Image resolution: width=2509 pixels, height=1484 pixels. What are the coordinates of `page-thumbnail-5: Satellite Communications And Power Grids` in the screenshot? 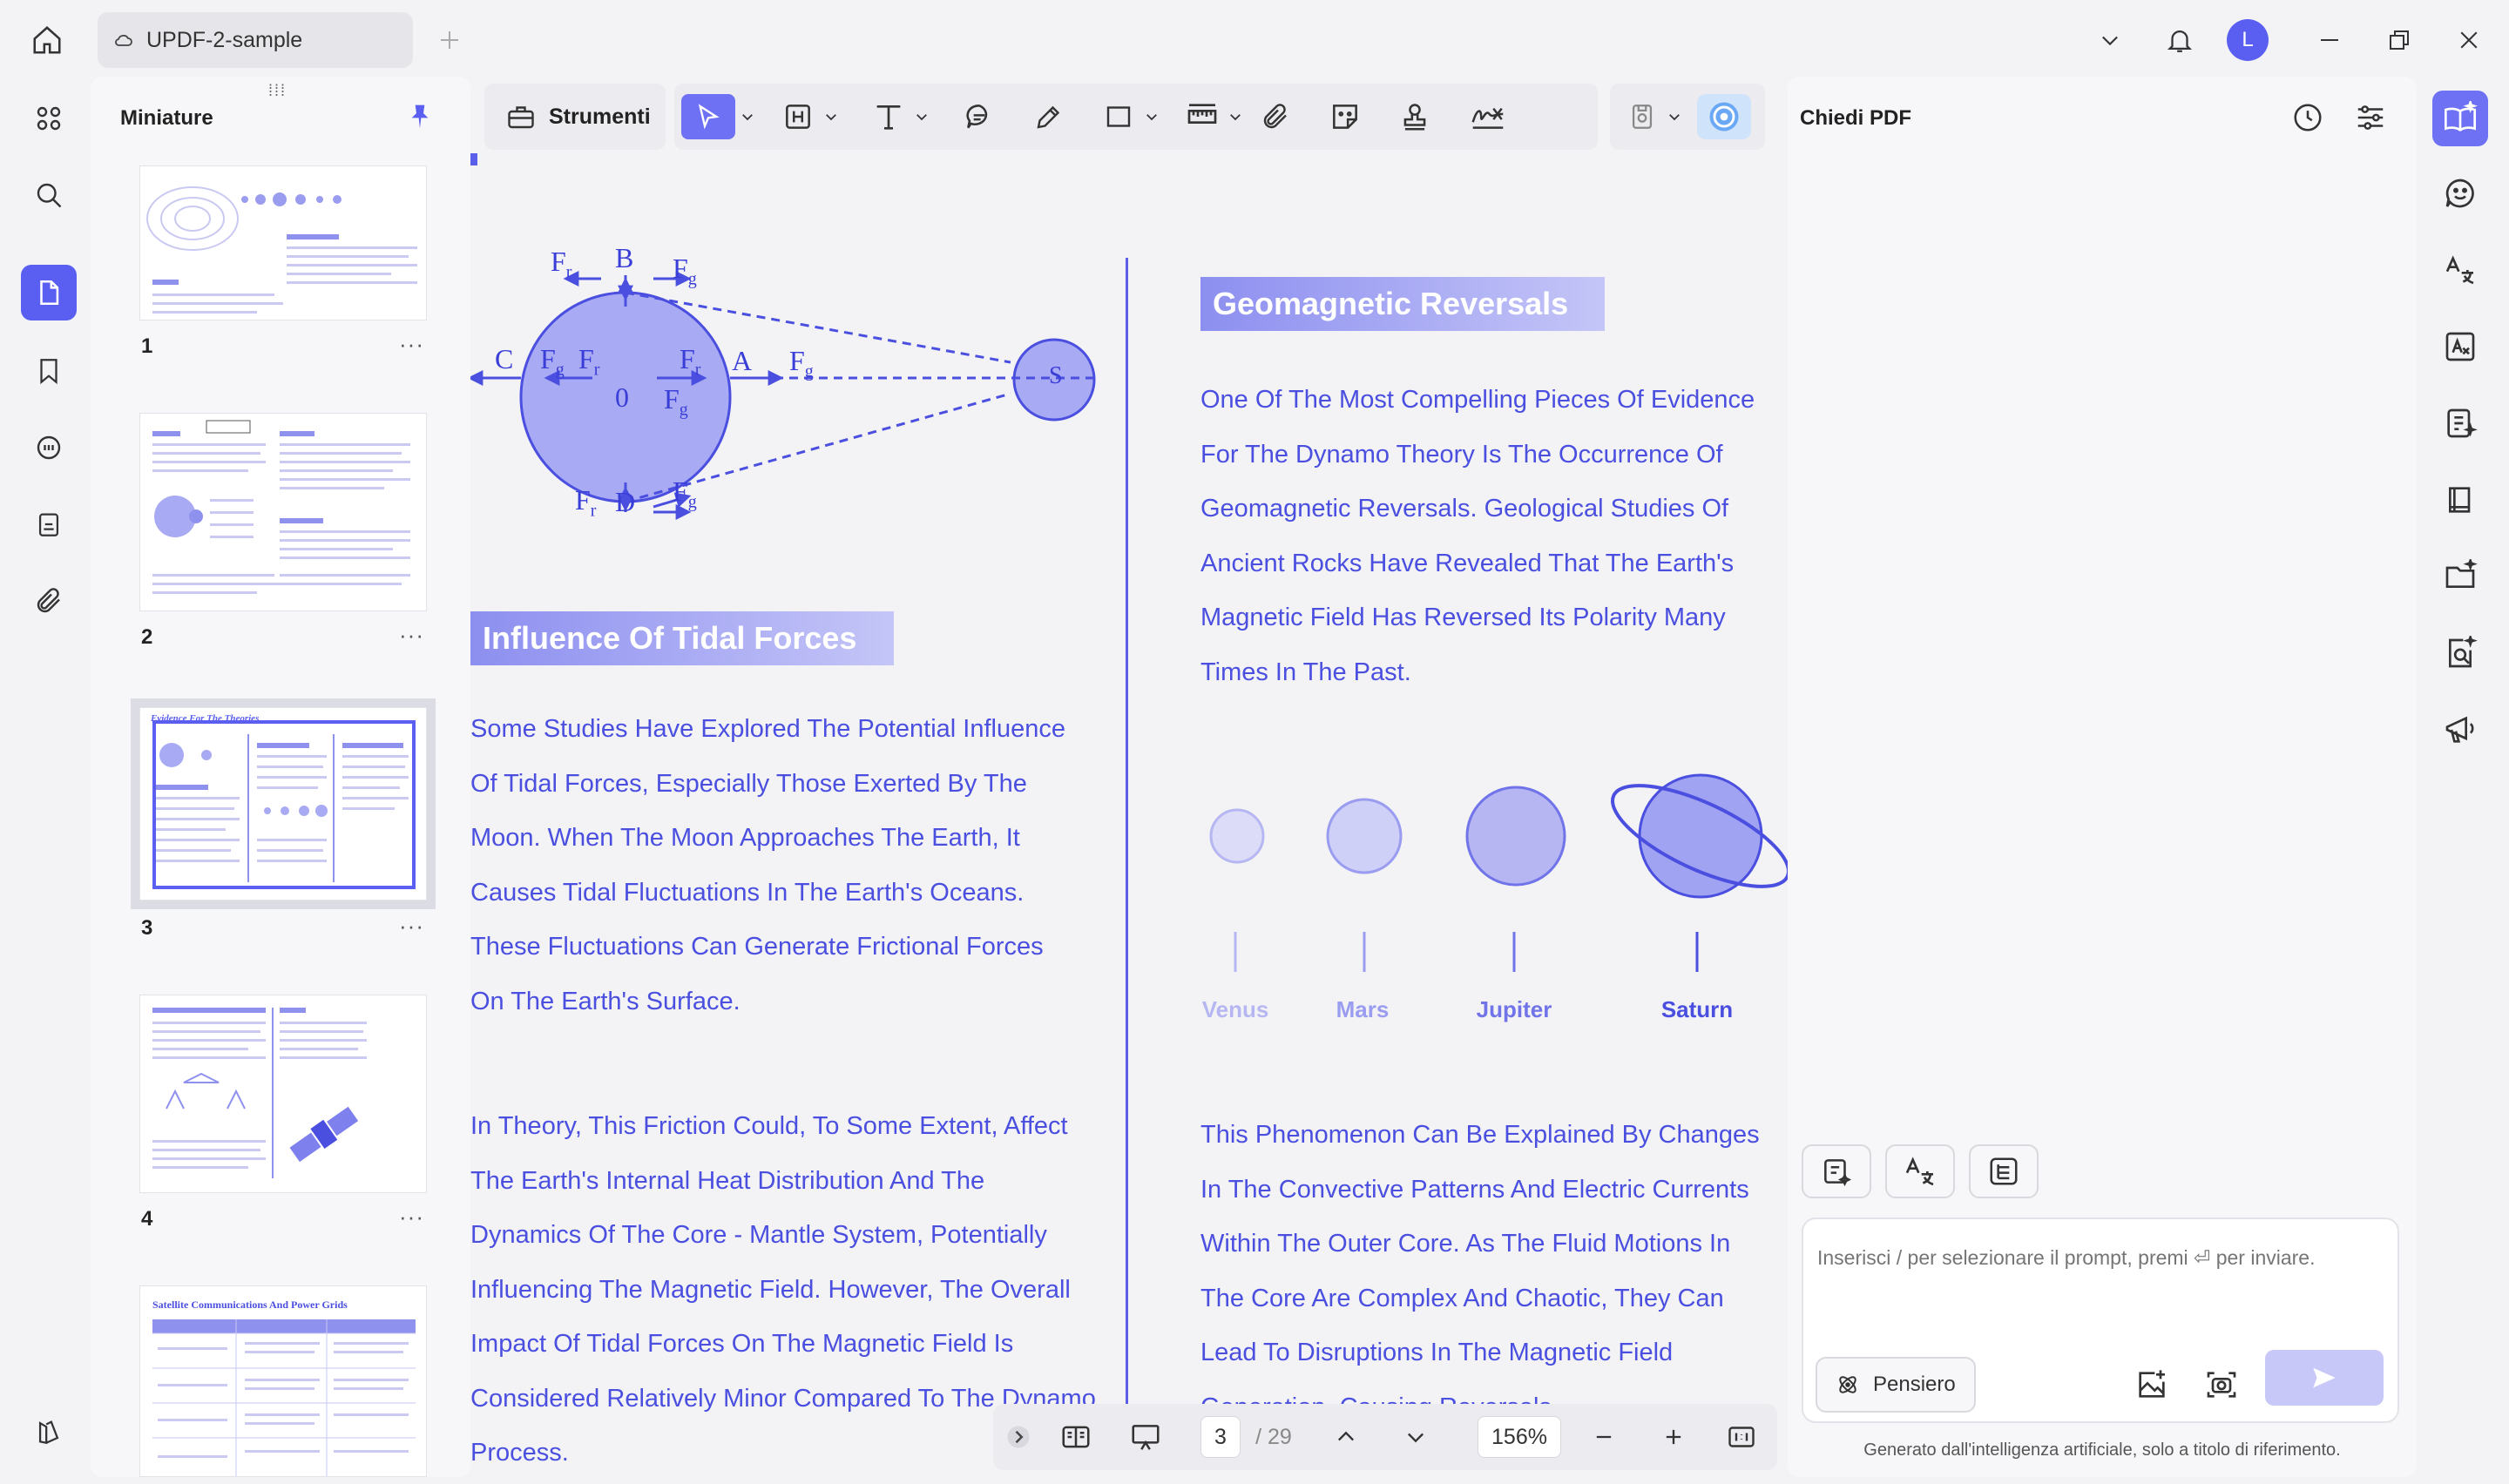 It's located at (283, 1381).